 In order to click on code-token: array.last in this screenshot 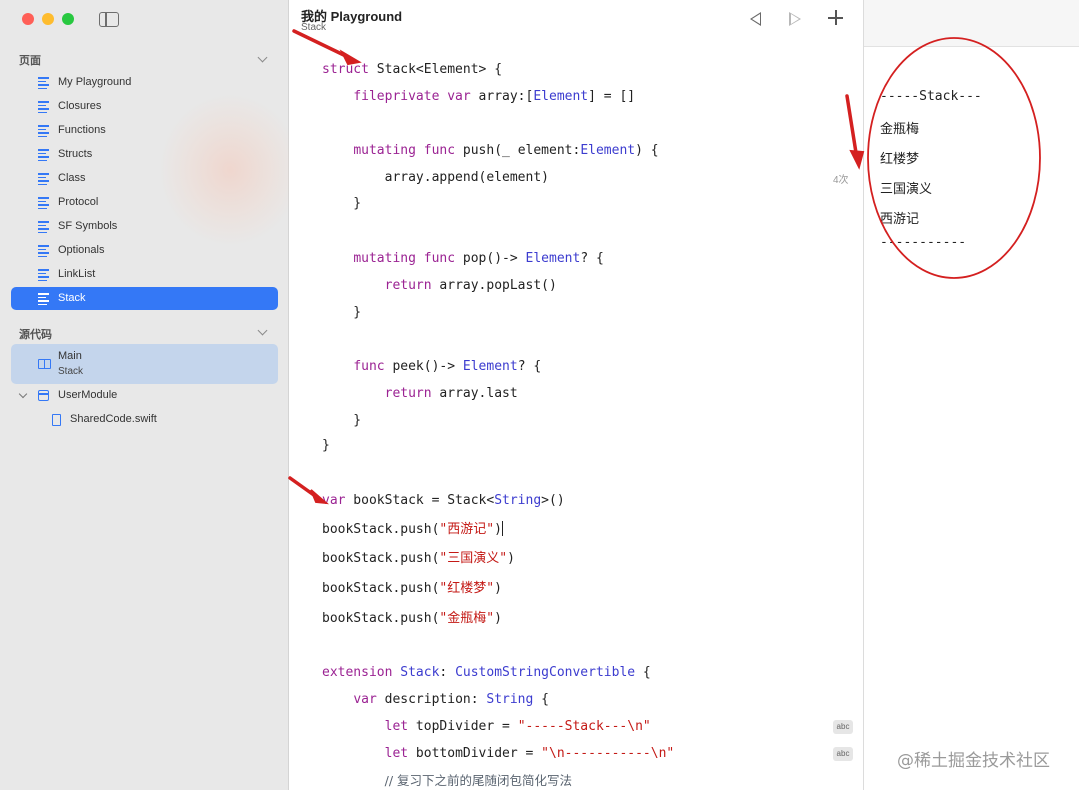, I will do `click(474, 393)`.